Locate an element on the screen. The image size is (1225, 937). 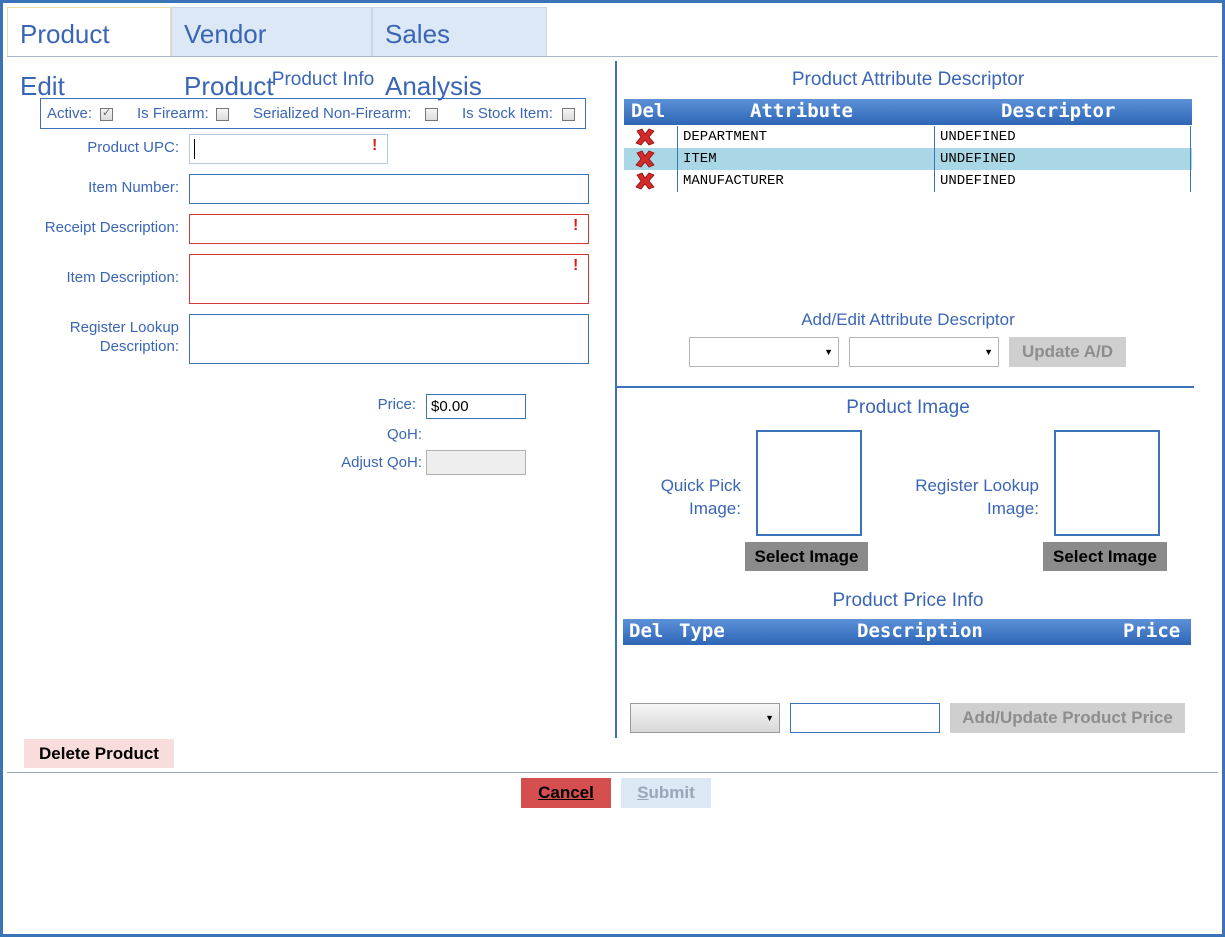
cancel-label-first: C is located at coordinates (544, 792).